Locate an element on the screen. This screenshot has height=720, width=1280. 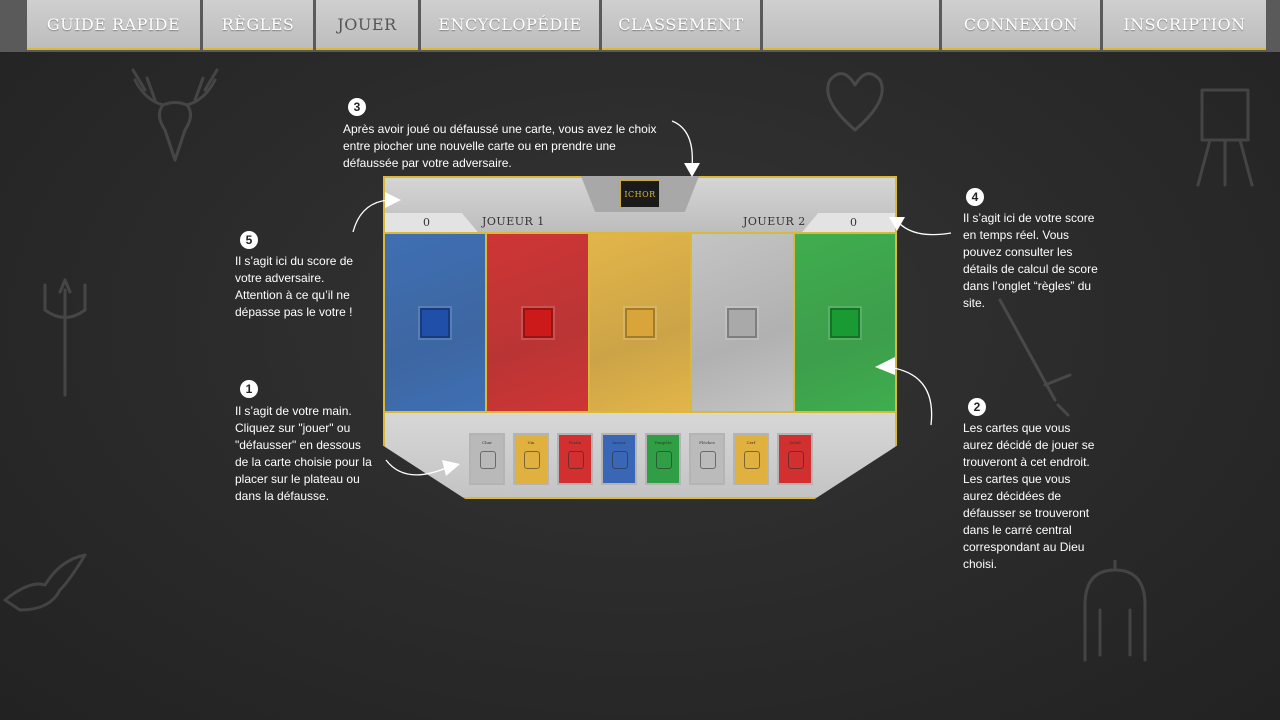
god-columns is located at coordinates (640, 322).